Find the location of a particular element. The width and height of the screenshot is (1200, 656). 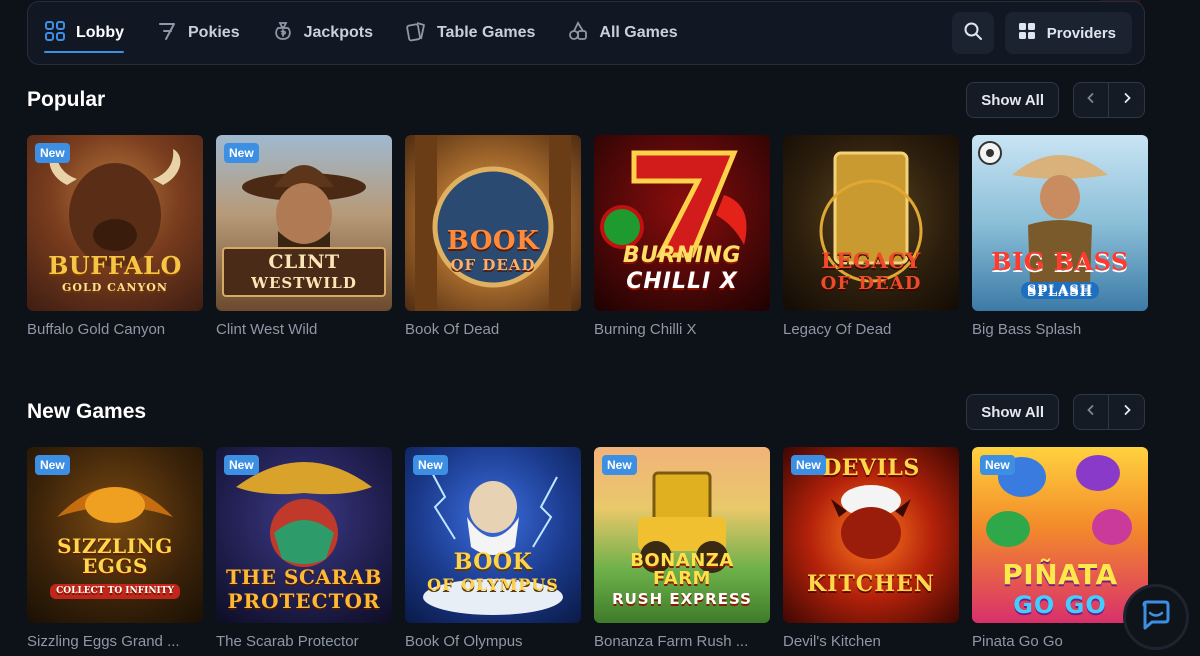

seven-icon is located at coordinates (167, 33).